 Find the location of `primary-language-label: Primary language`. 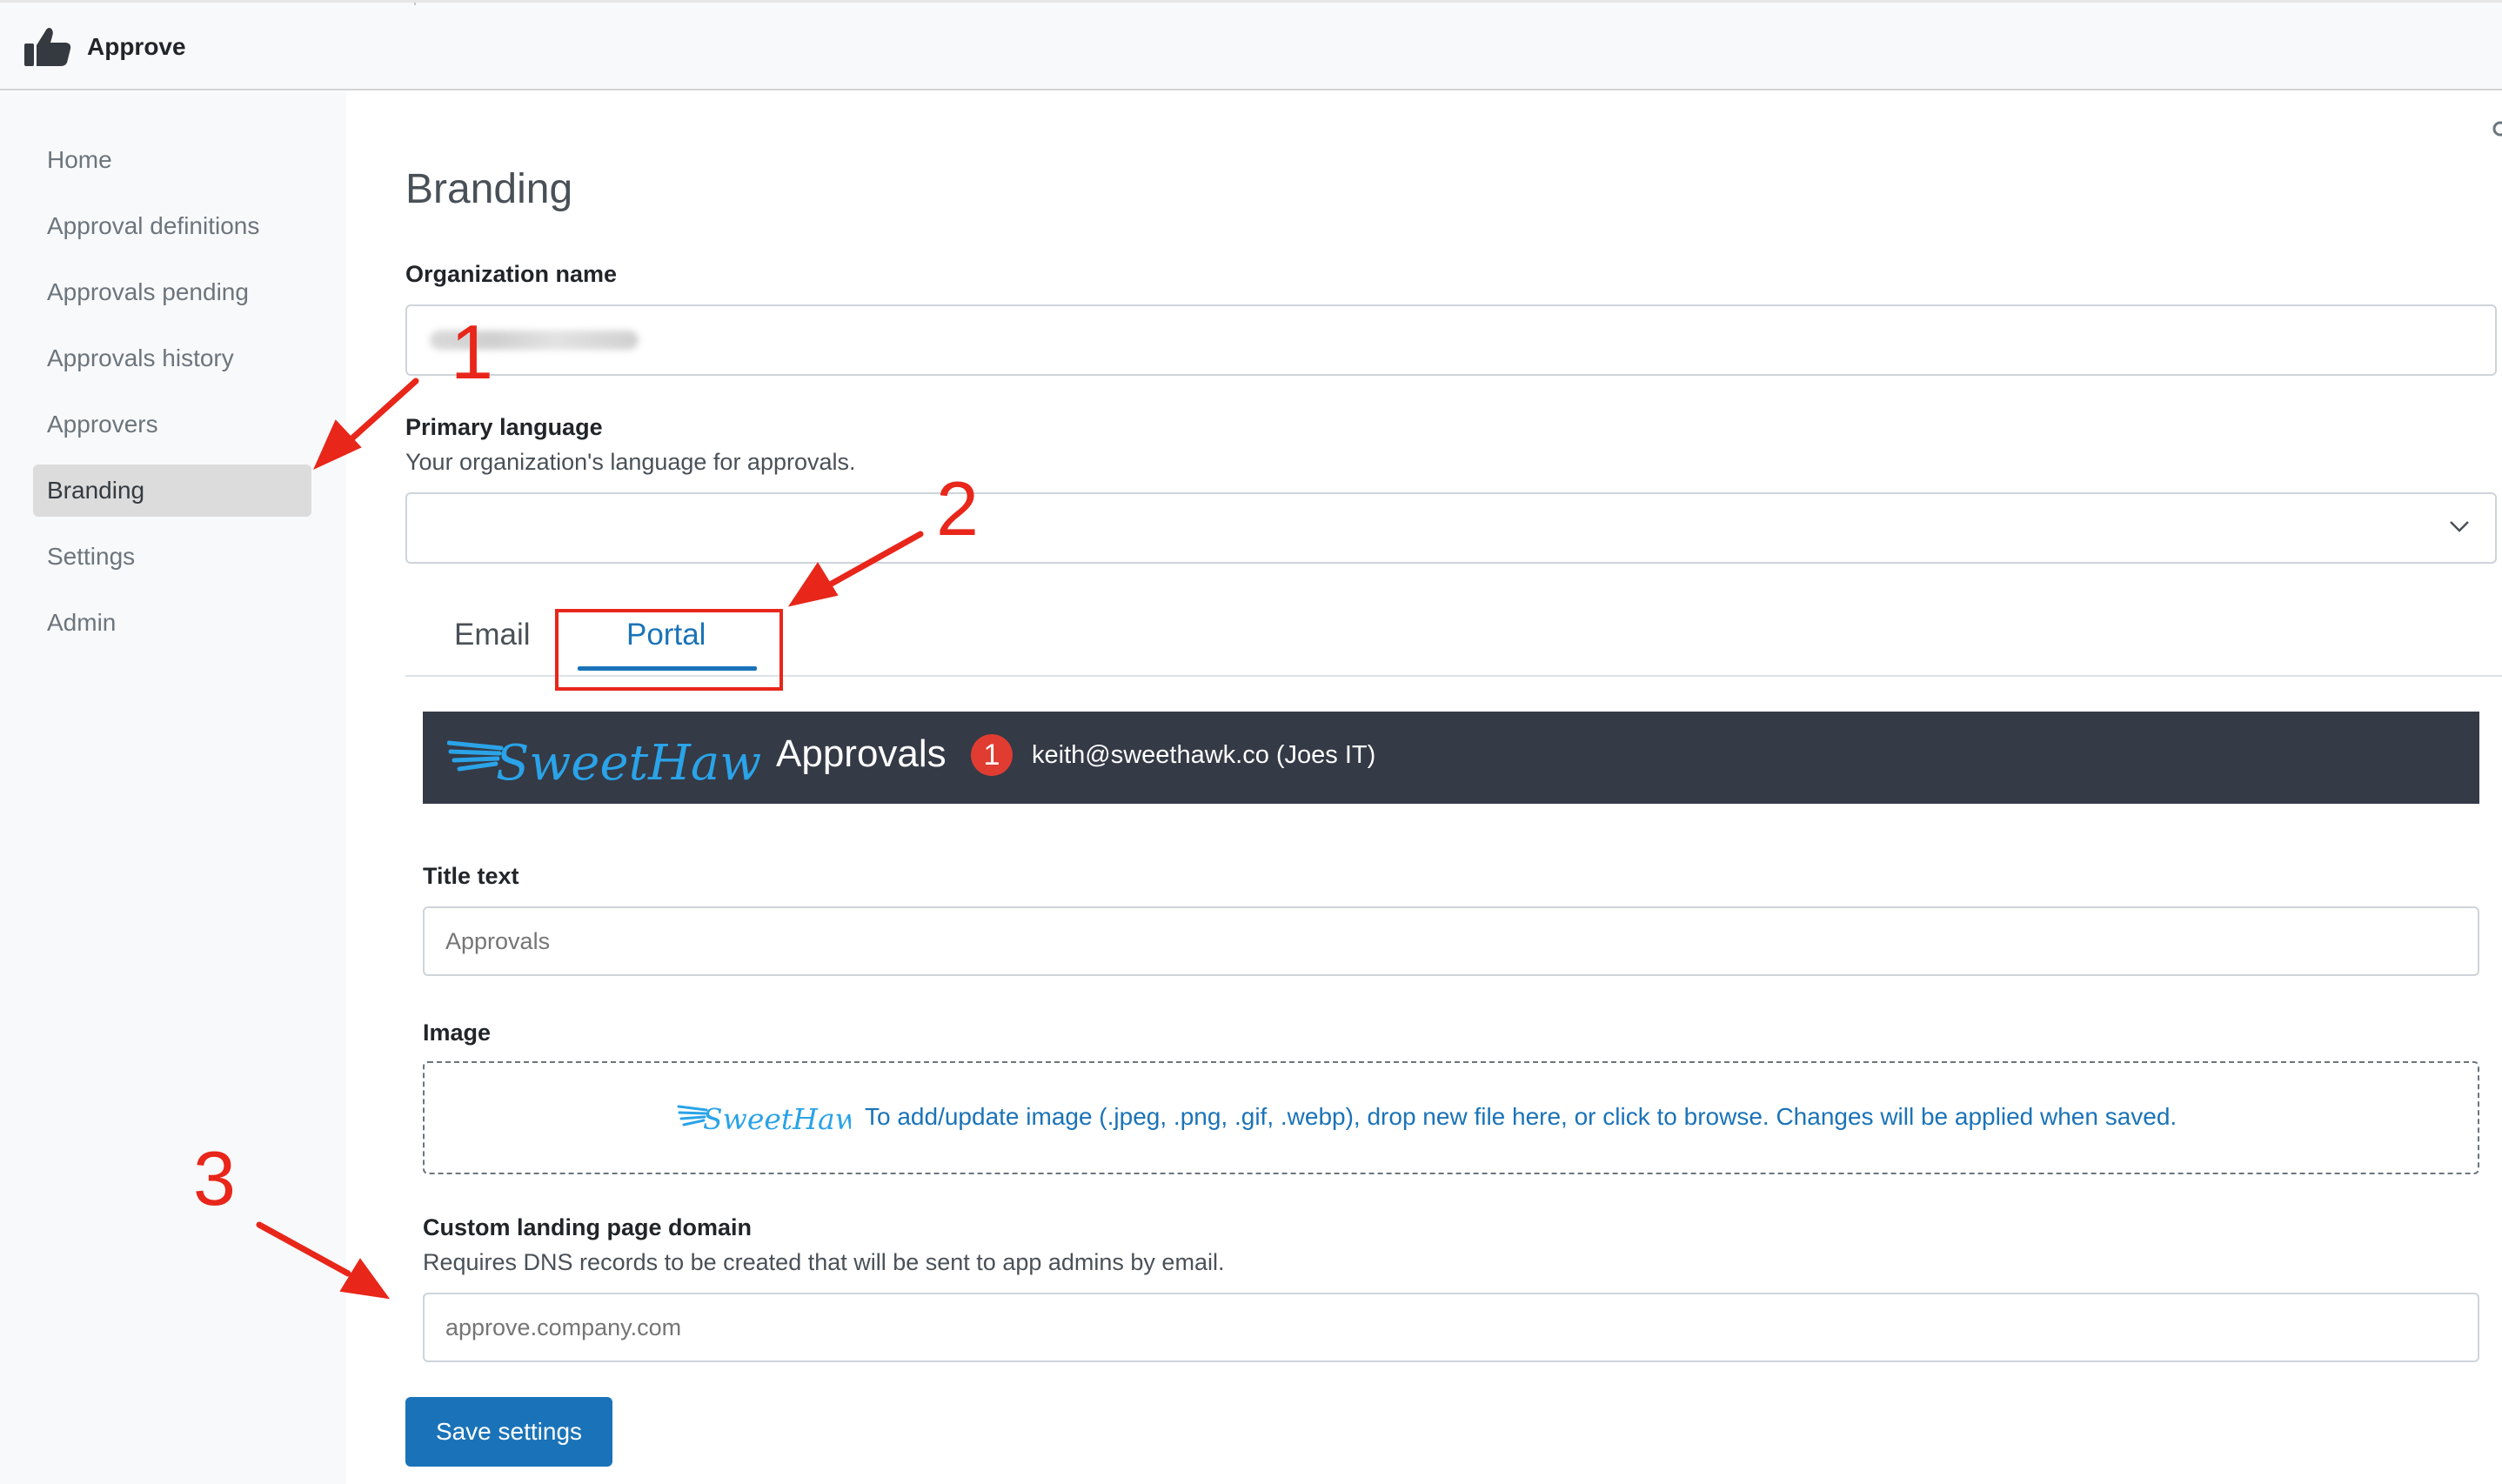

primary-language-label: Primary language is located at coordinates (504, 427).